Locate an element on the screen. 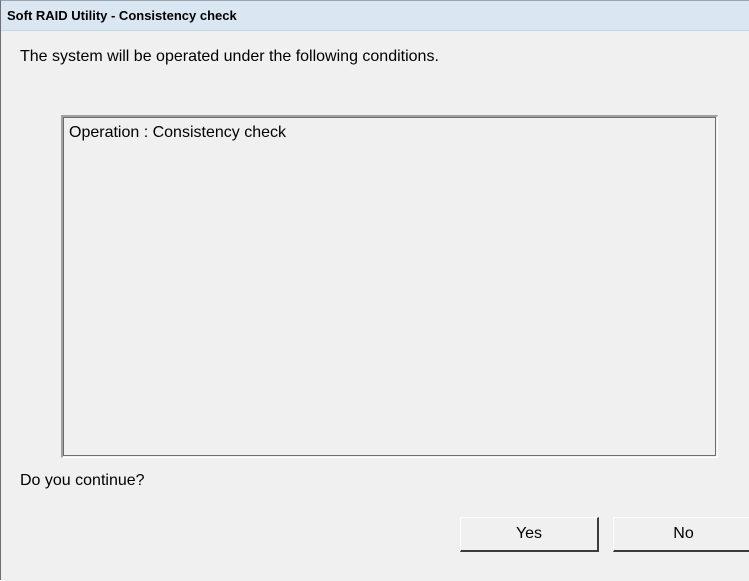 The width and height of the screenshot is (749, 581). title-bar: Soft RAID Utility - Consistency check is located at coordinates (375, 16).